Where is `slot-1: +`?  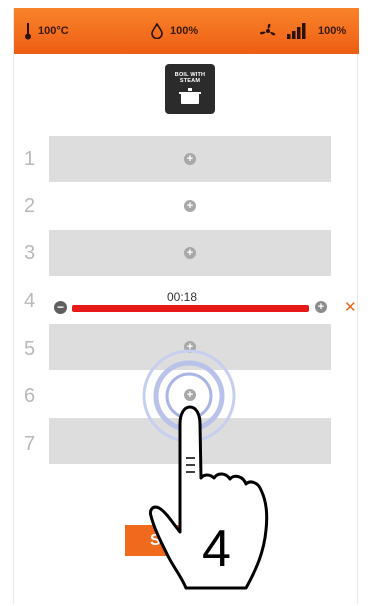
slot-1: + is located at coordinates (190, 159).